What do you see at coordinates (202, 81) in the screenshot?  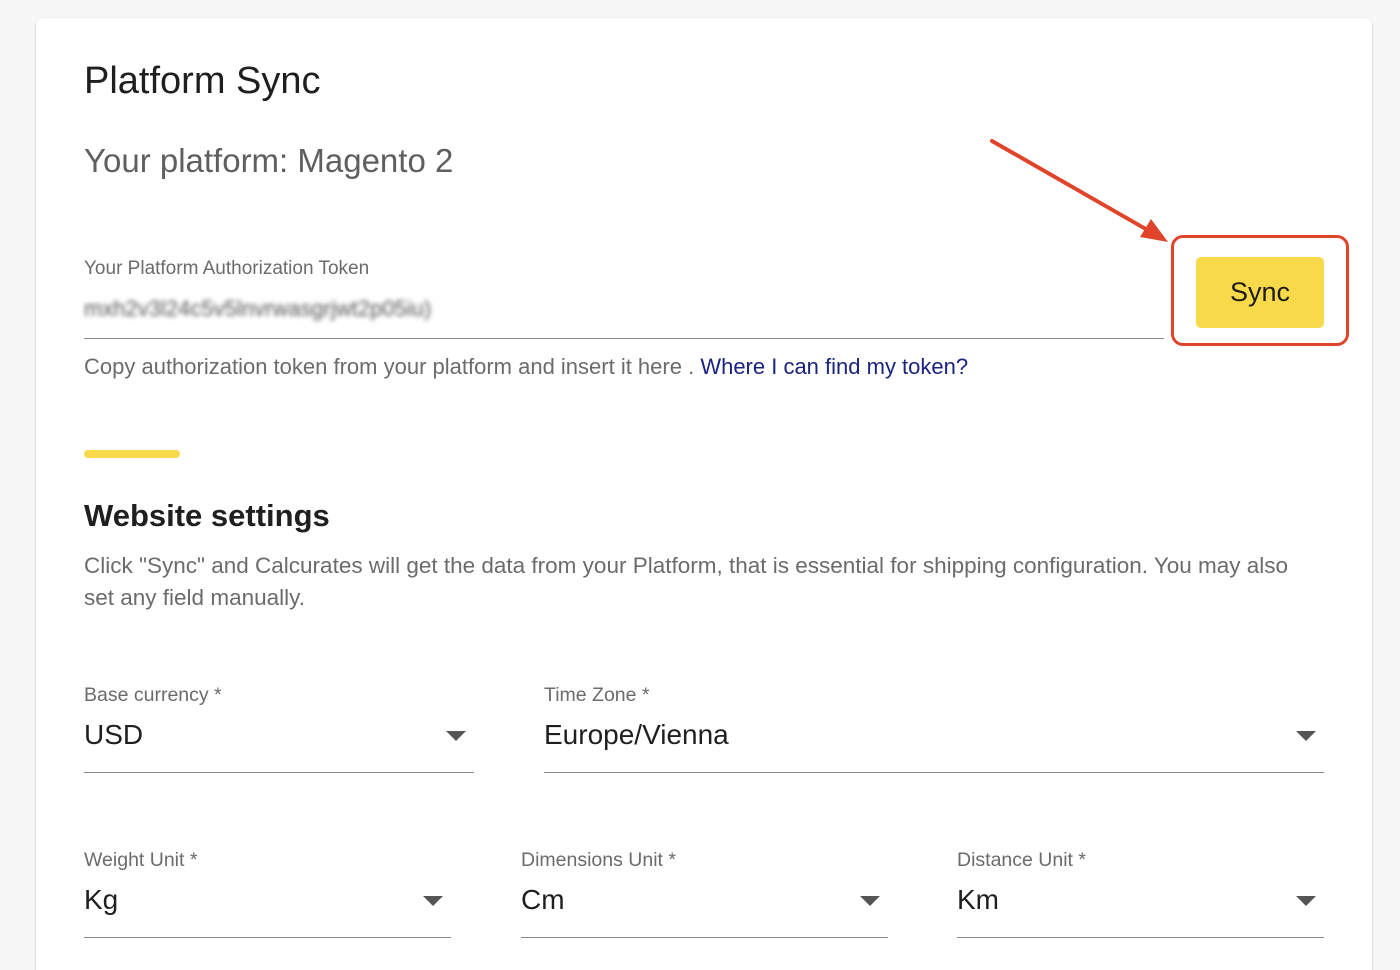 I see `page-title: Platform Sync` at bounding box center [202, 81].